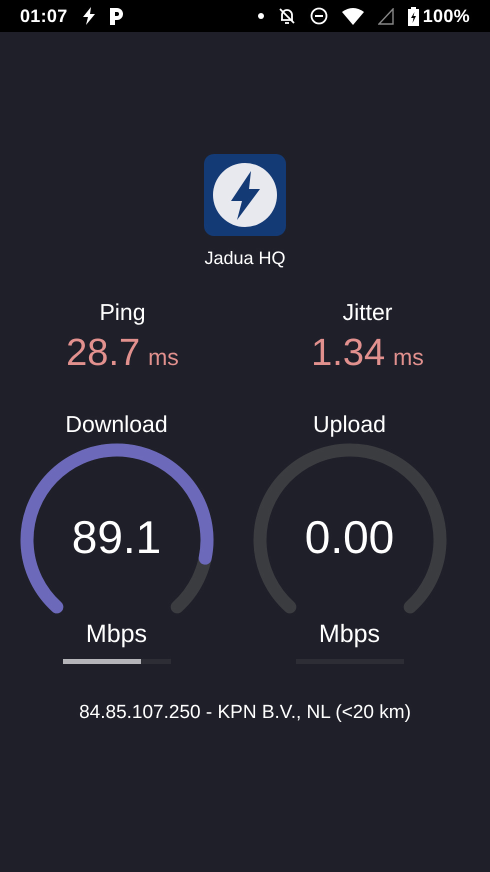 The width and height of the screenshot is (490, 872). What do you see at coordinates (261, 16) in the screenshot?
I see `dot-icon` at bounding box center [261, 16].